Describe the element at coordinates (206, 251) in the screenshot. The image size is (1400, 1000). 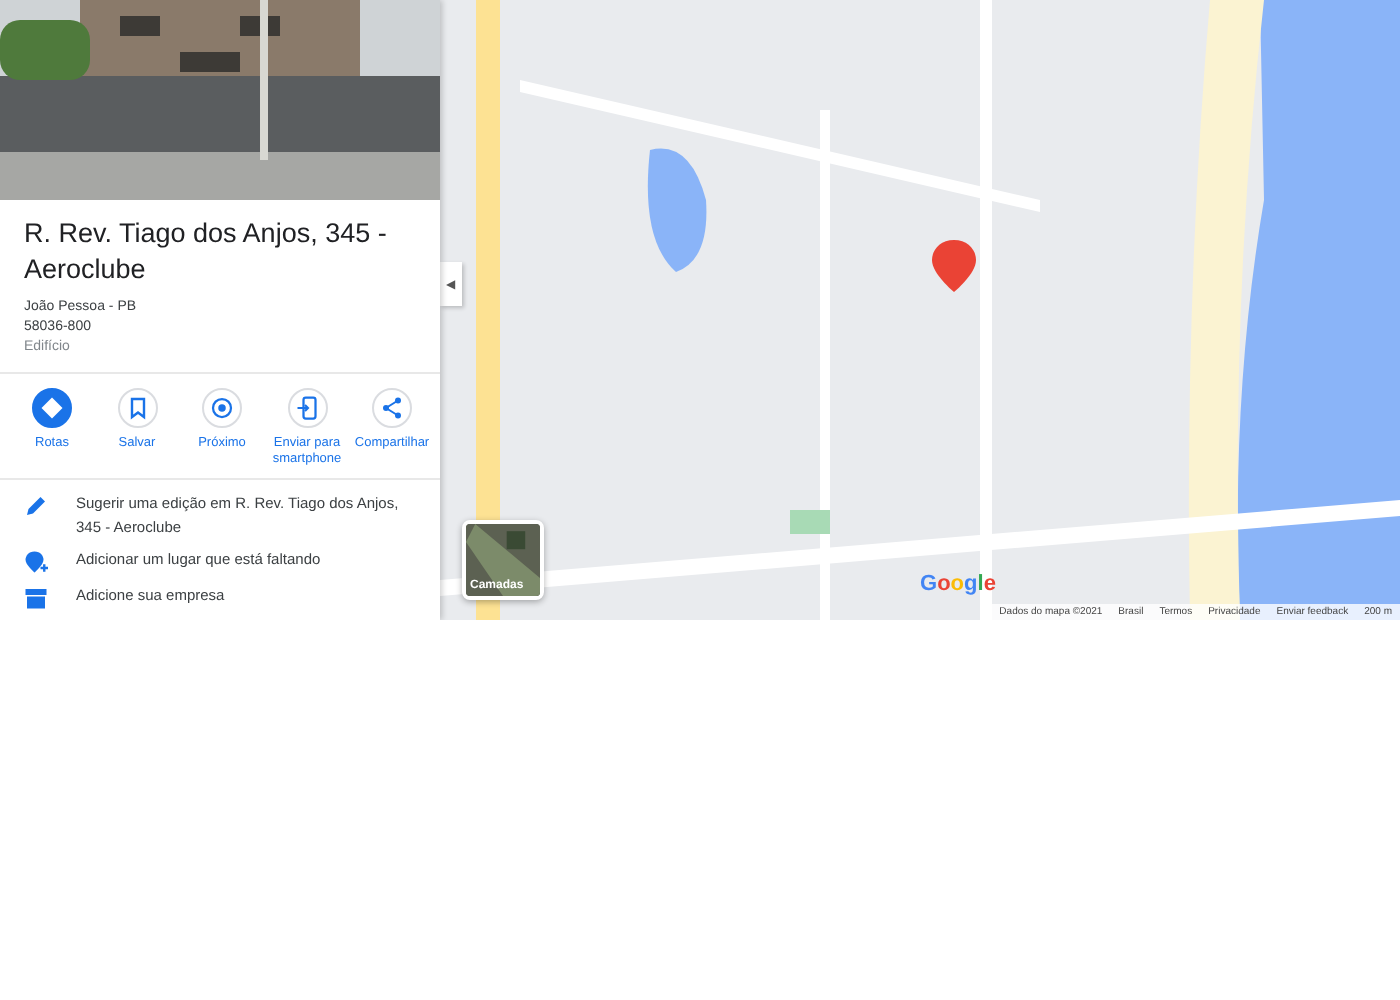
I see `place-title: R. Rev. Tiago dos Anjos, 345 - Aeroclube` at that location.